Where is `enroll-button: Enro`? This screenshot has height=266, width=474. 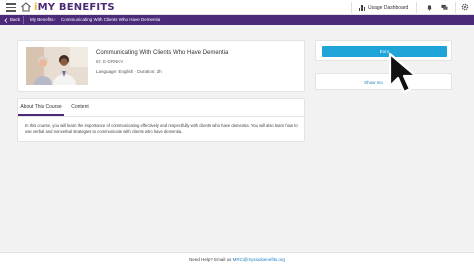 enroll-button: Enro is located at coordinates (384, 51).